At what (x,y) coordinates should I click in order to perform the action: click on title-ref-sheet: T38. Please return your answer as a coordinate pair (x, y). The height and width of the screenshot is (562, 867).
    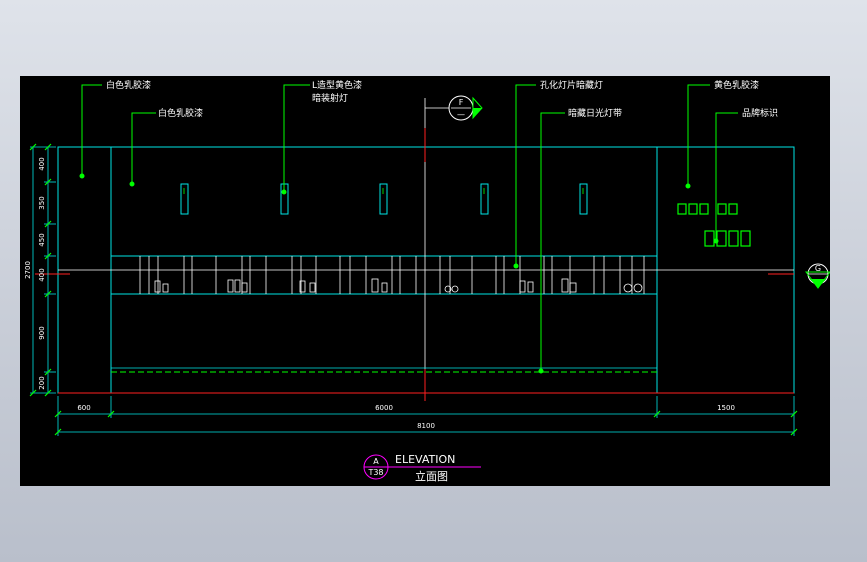
    Looking at the image, I should click on (375, 472).